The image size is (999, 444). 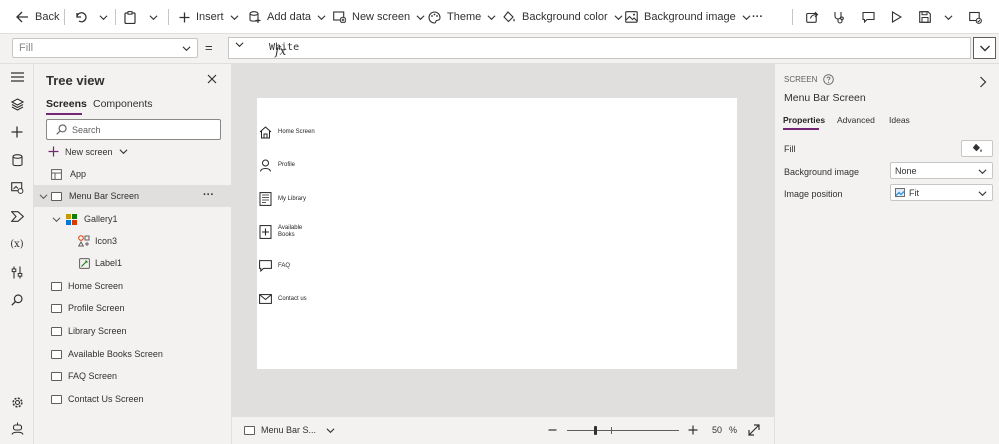 I want to click on background-image-button: Background image, so click(x=688, y=17).